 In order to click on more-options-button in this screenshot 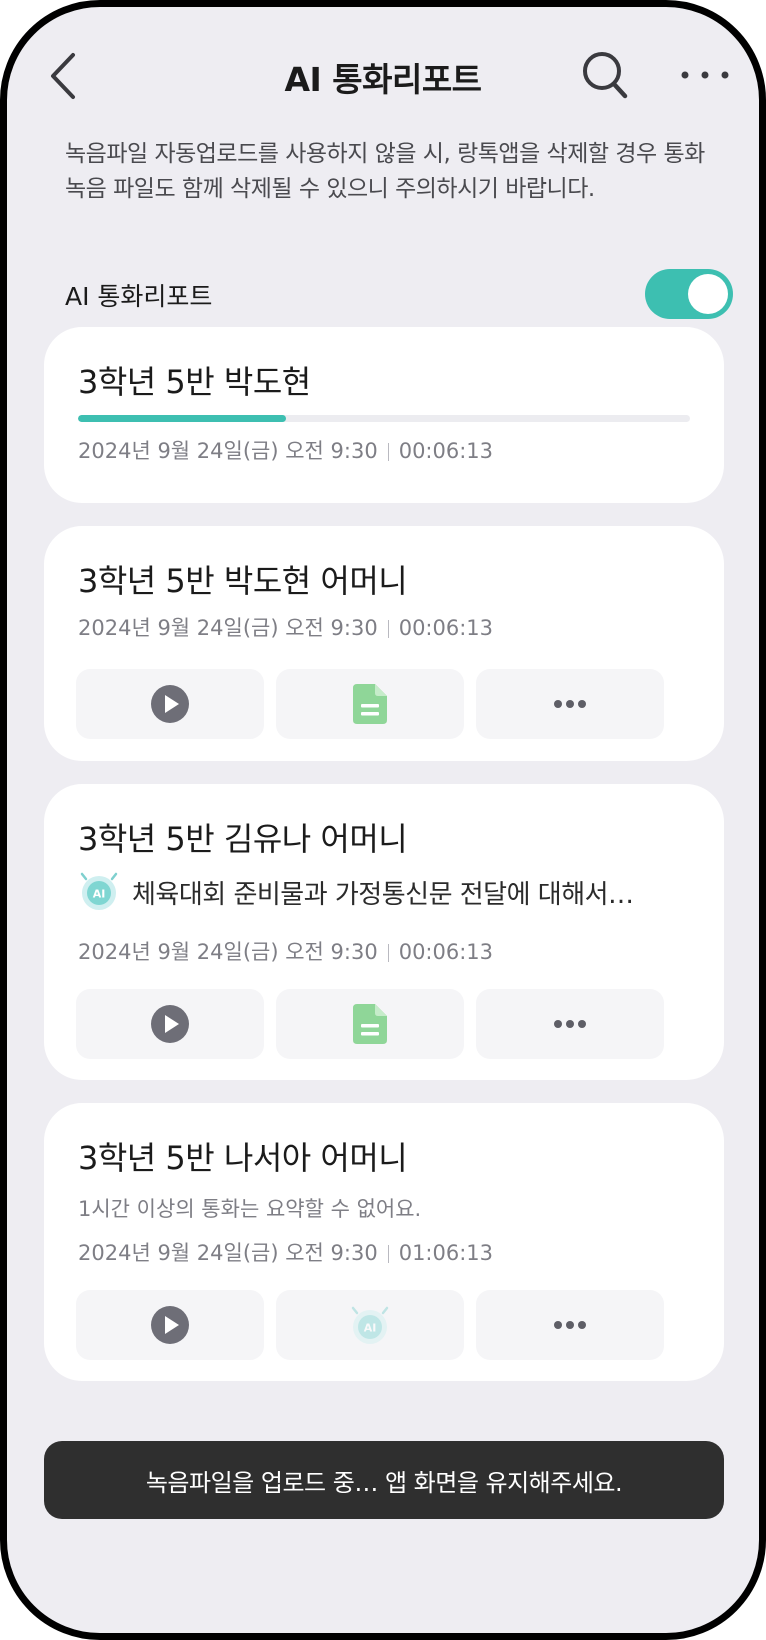, I will do `click(705, 75)`.